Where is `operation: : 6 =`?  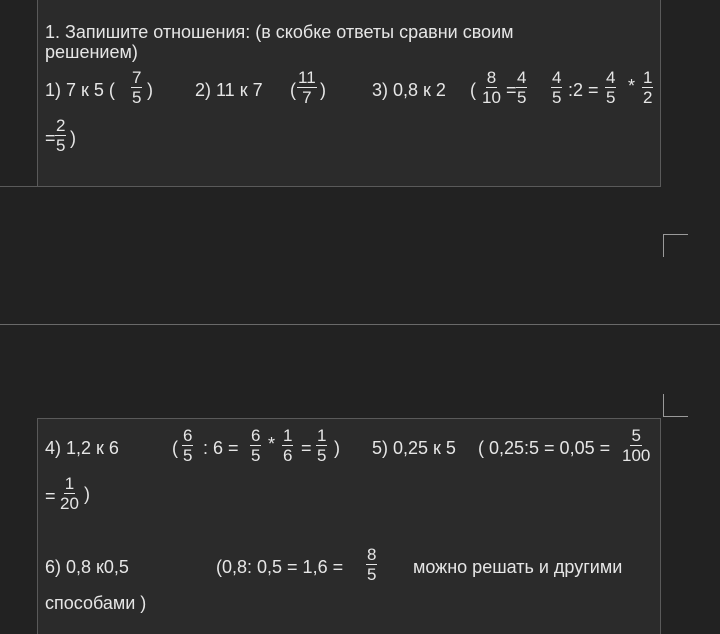
operation: : 6 = is located at coordinates (221, 448).